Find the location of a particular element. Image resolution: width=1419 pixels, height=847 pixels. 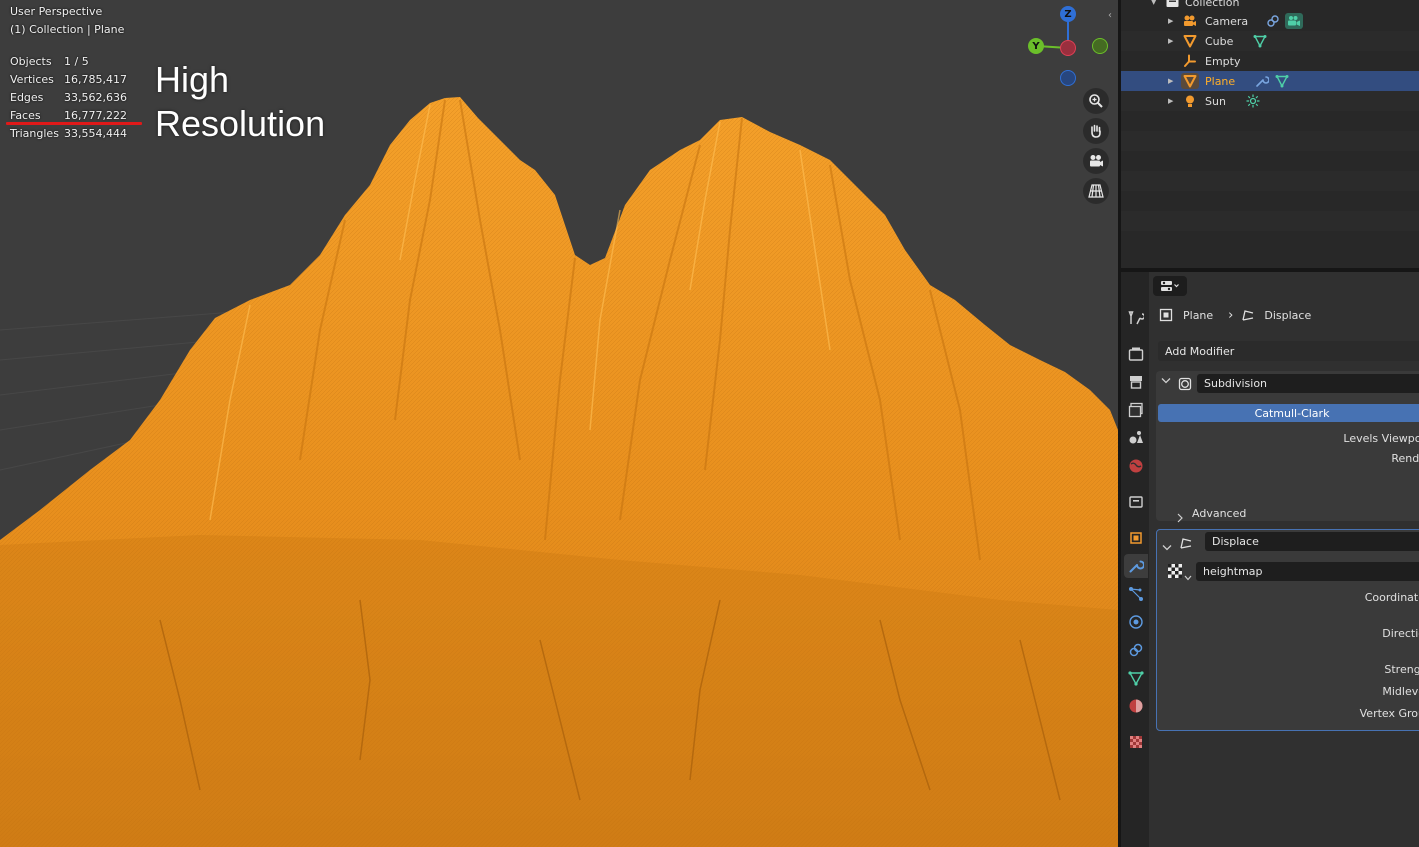

catmull-clark-button: Catmull-Clark is located at coordinates (1288, 413).